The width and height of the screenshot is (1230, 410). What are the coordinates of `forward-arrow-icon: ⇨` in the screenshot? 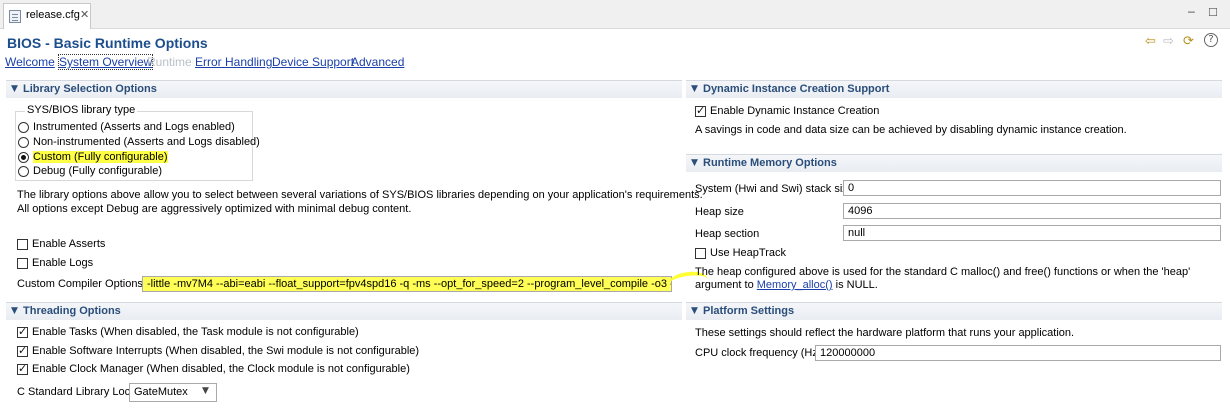 It's located at (1168, 41).